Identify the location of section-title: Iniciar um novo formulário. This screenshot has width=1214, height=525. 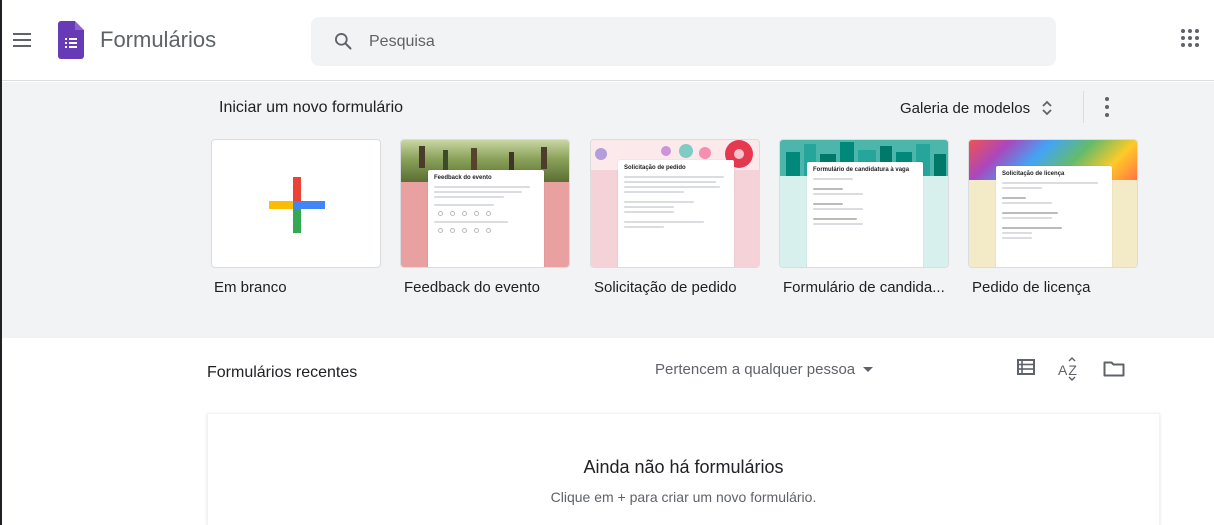
(311, 107).